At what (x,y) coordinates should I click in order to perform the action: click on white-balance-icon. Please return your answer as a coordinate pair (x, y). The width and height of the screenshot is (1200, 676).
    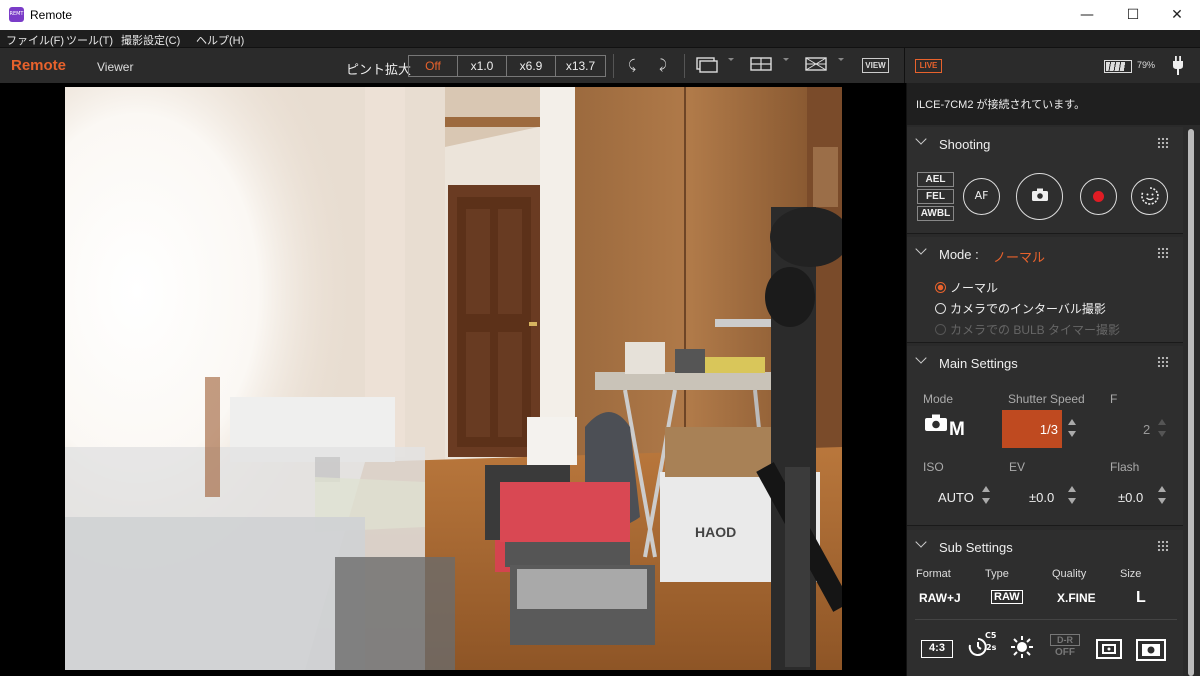
    Looking at the image, I should click on (1022, 646).